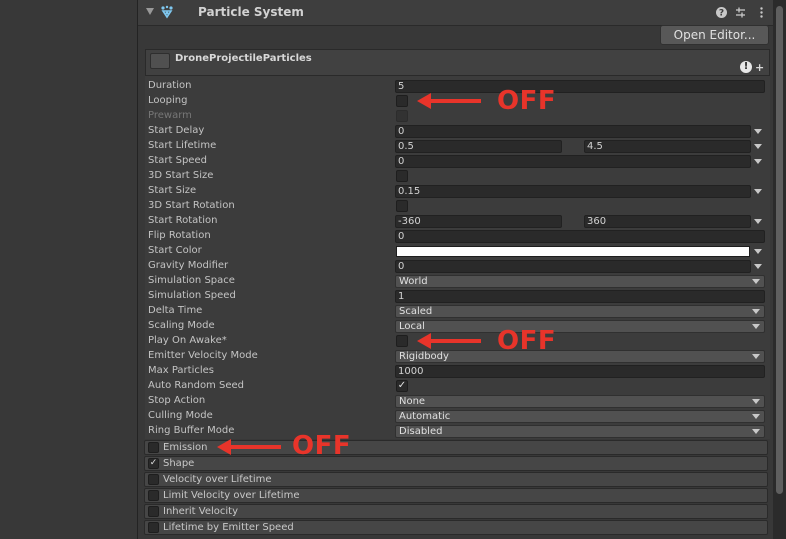 The width and height of the screenshot is (786, 539). What do you see at coordinates (456, 527) in the screenshot?
I see `module-lifetime-by-emitter-speed: Lifetime by Emitter Speed` at bounding box center [456, 527].